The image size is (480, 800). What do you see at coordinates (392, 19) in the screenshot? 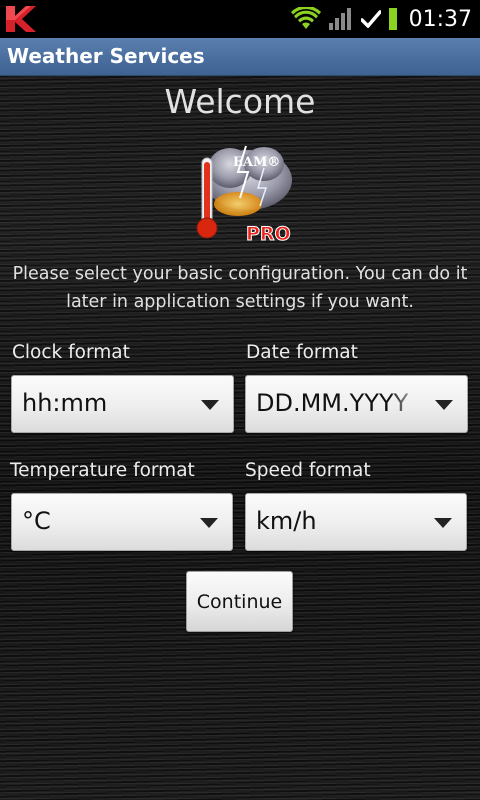
I see `battery-icon` at bounding box center [392, 19].